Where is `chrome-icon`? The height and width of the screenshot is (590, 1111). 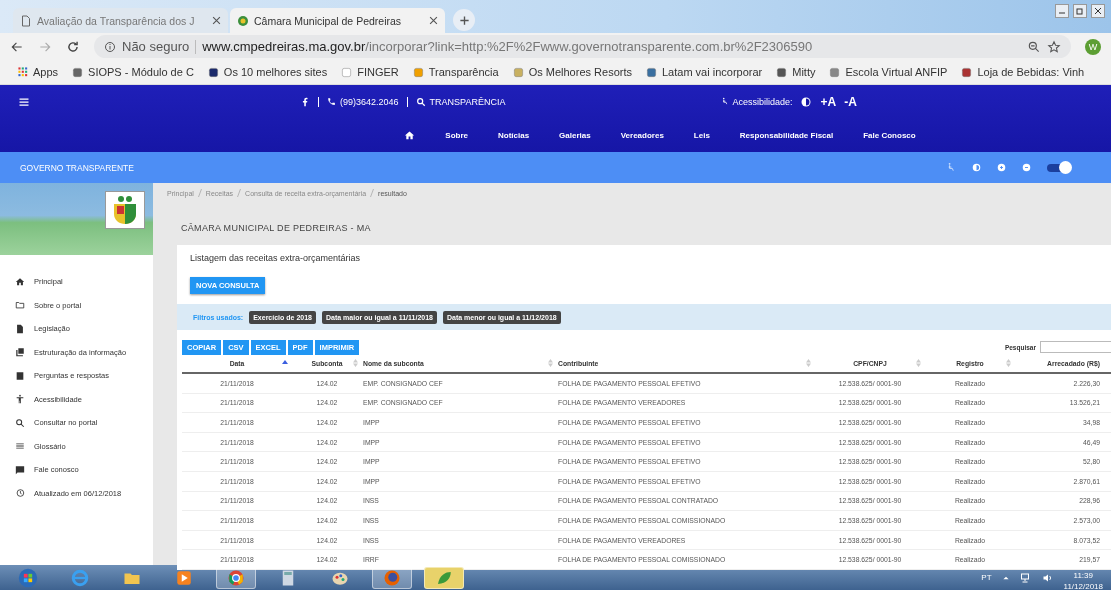
chrome-icon is located at coordinates (236, 577).